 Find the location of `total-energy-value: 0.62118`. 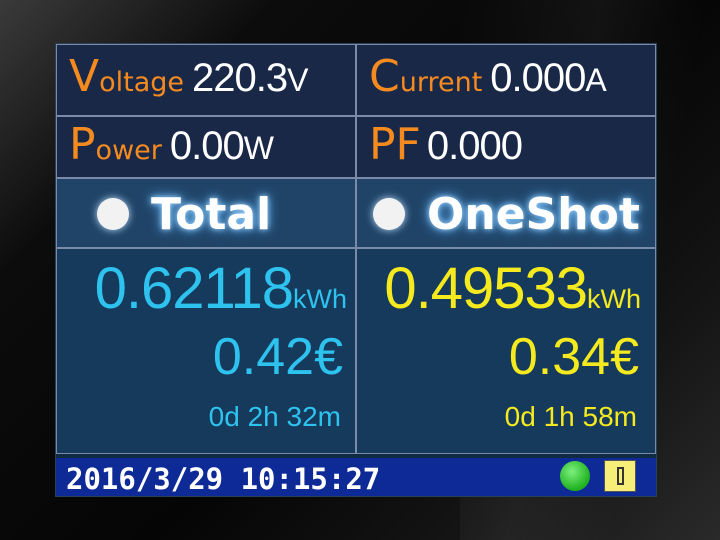

total-energy-value: 0.62118 is located at coordinates (194, 288).